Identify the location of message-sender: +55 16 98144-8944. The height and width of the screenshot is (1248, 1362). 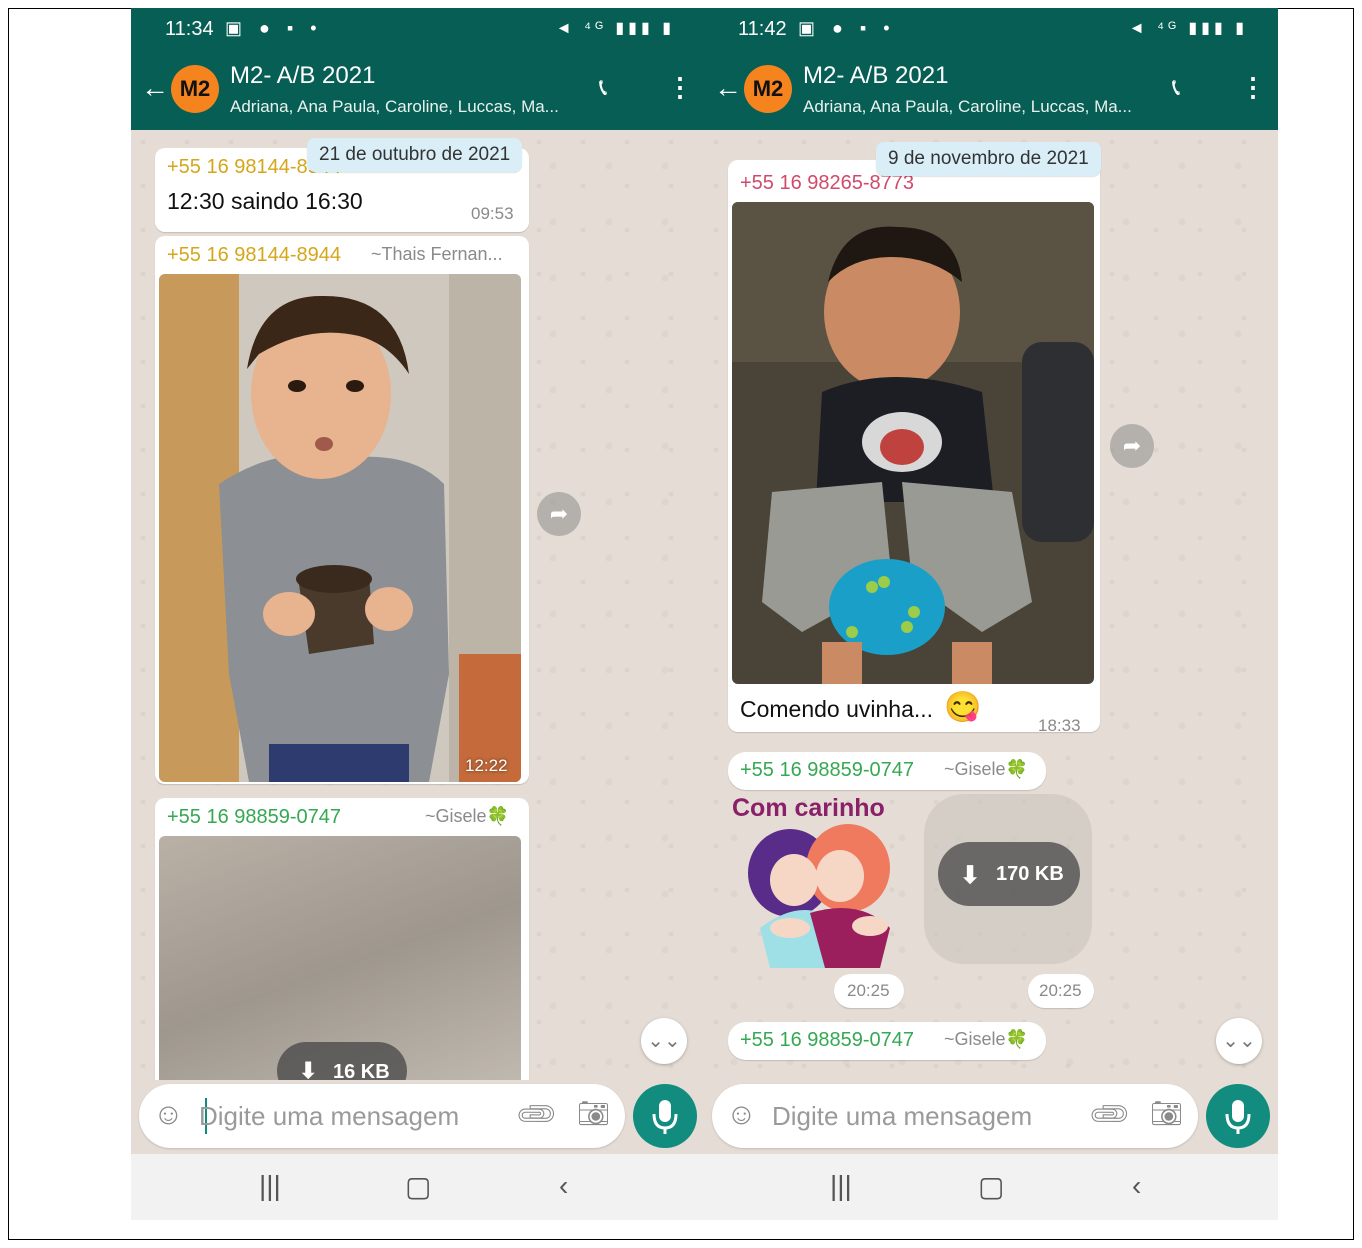
(254, 255).